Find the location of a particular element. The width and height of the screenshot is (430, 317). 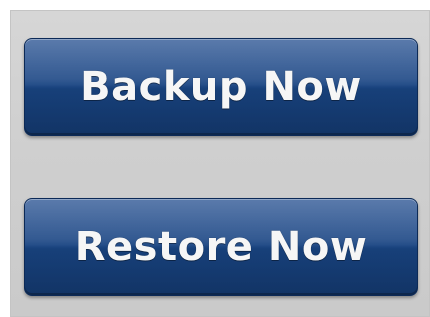

restore-now-label: Restore Now is located at coordinates (221, 247).